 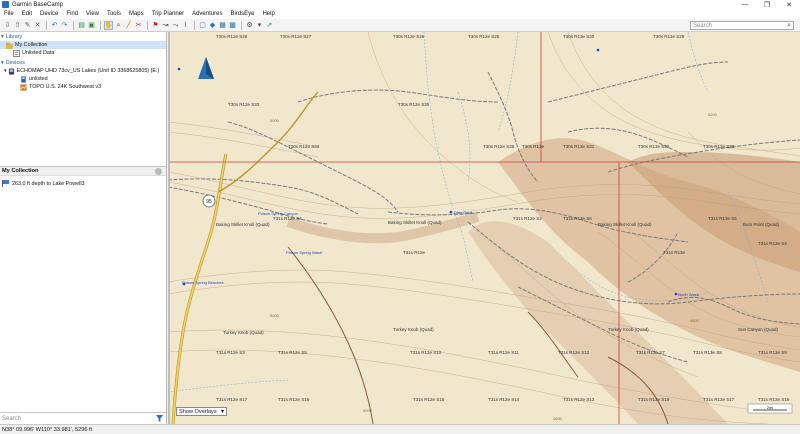 What do you see at coordinates (65, 87) in the screenshot?
I see `tree-item-label: TOPO U.S. 24K Southwest v3` at bounding box center [65, 87].